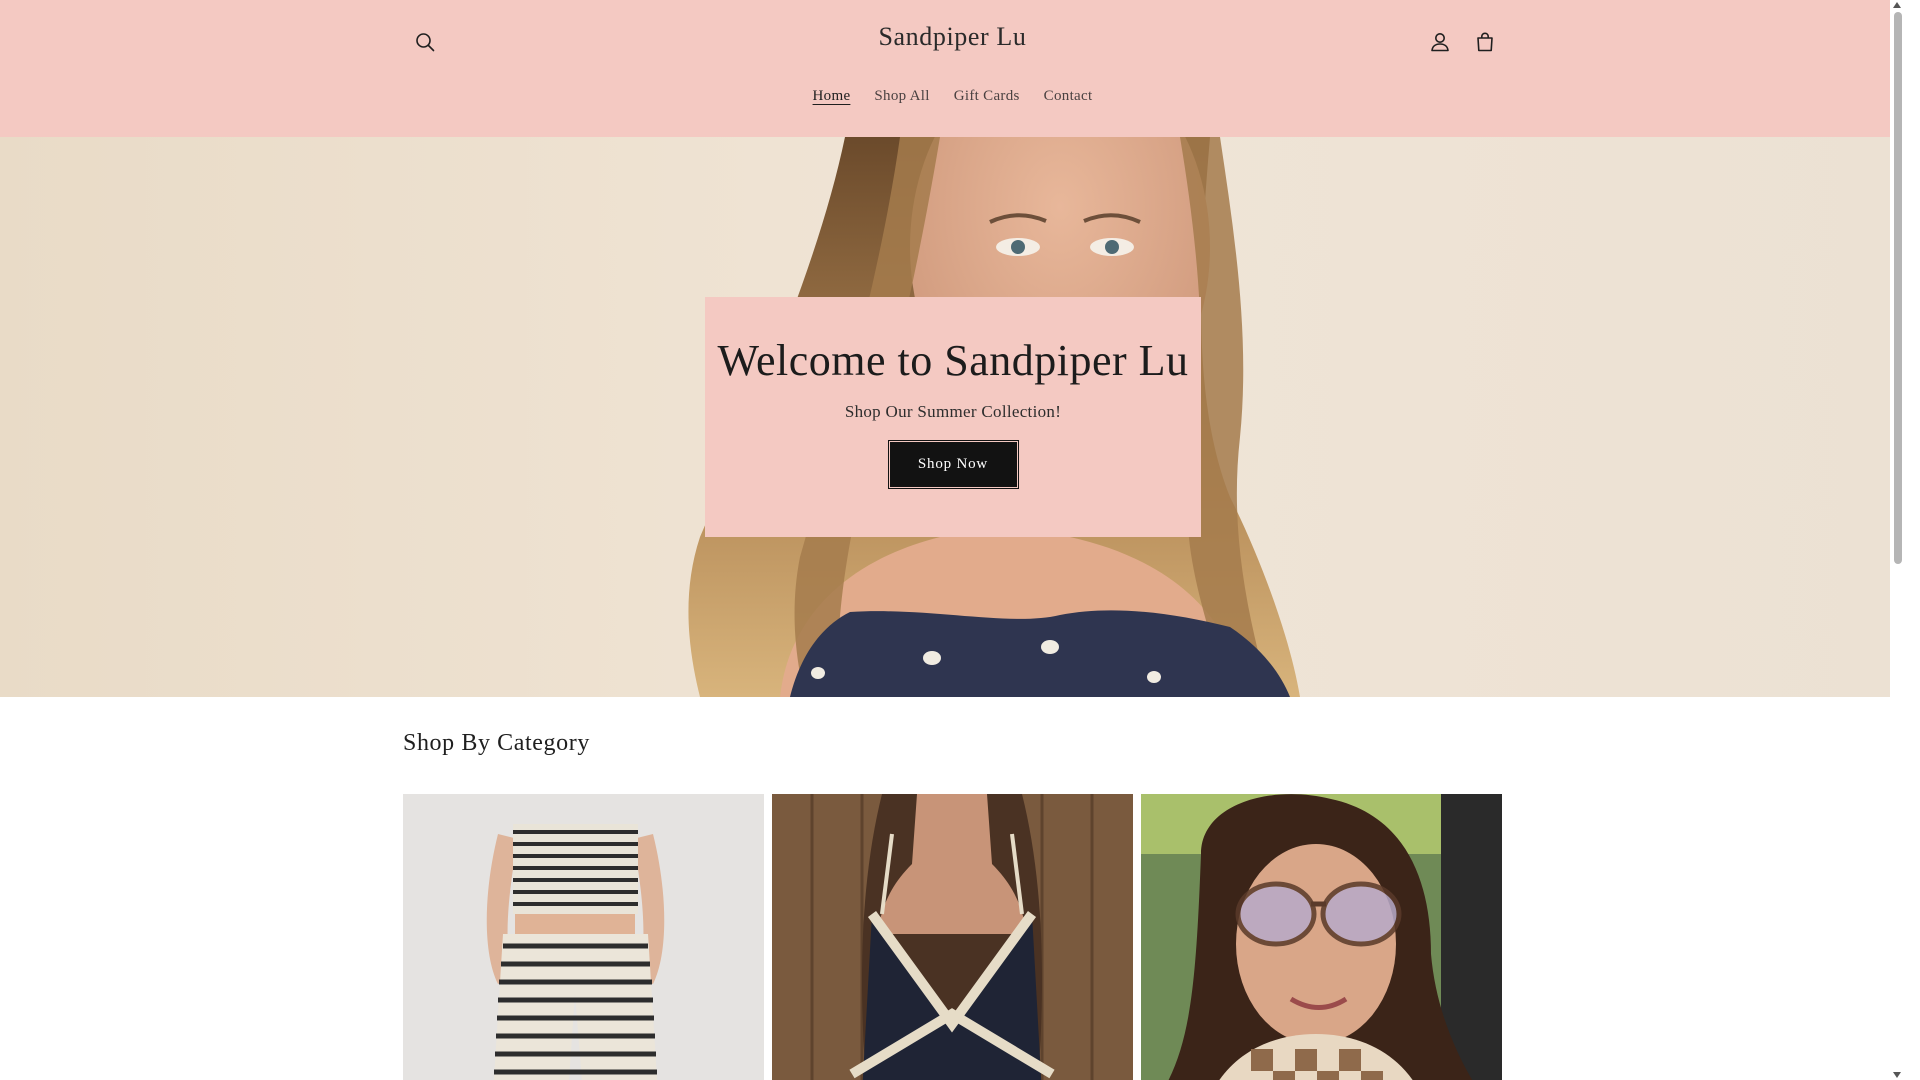  What do you see at coordinates (953, 411) in the screenshot?
I see `hero-subtitle: Shop Our Summer Collection!` at bounding box center [953, 411].